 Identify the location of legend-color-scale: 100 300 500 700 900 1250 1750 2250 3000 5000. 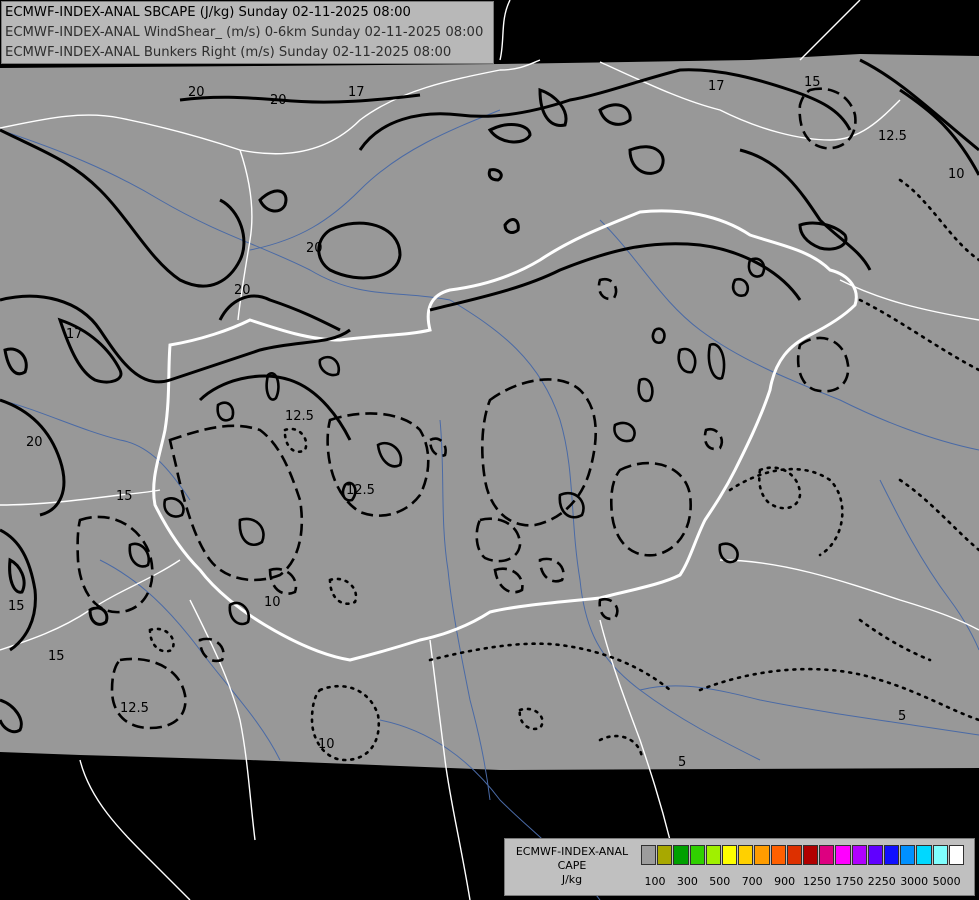
(803, 868).